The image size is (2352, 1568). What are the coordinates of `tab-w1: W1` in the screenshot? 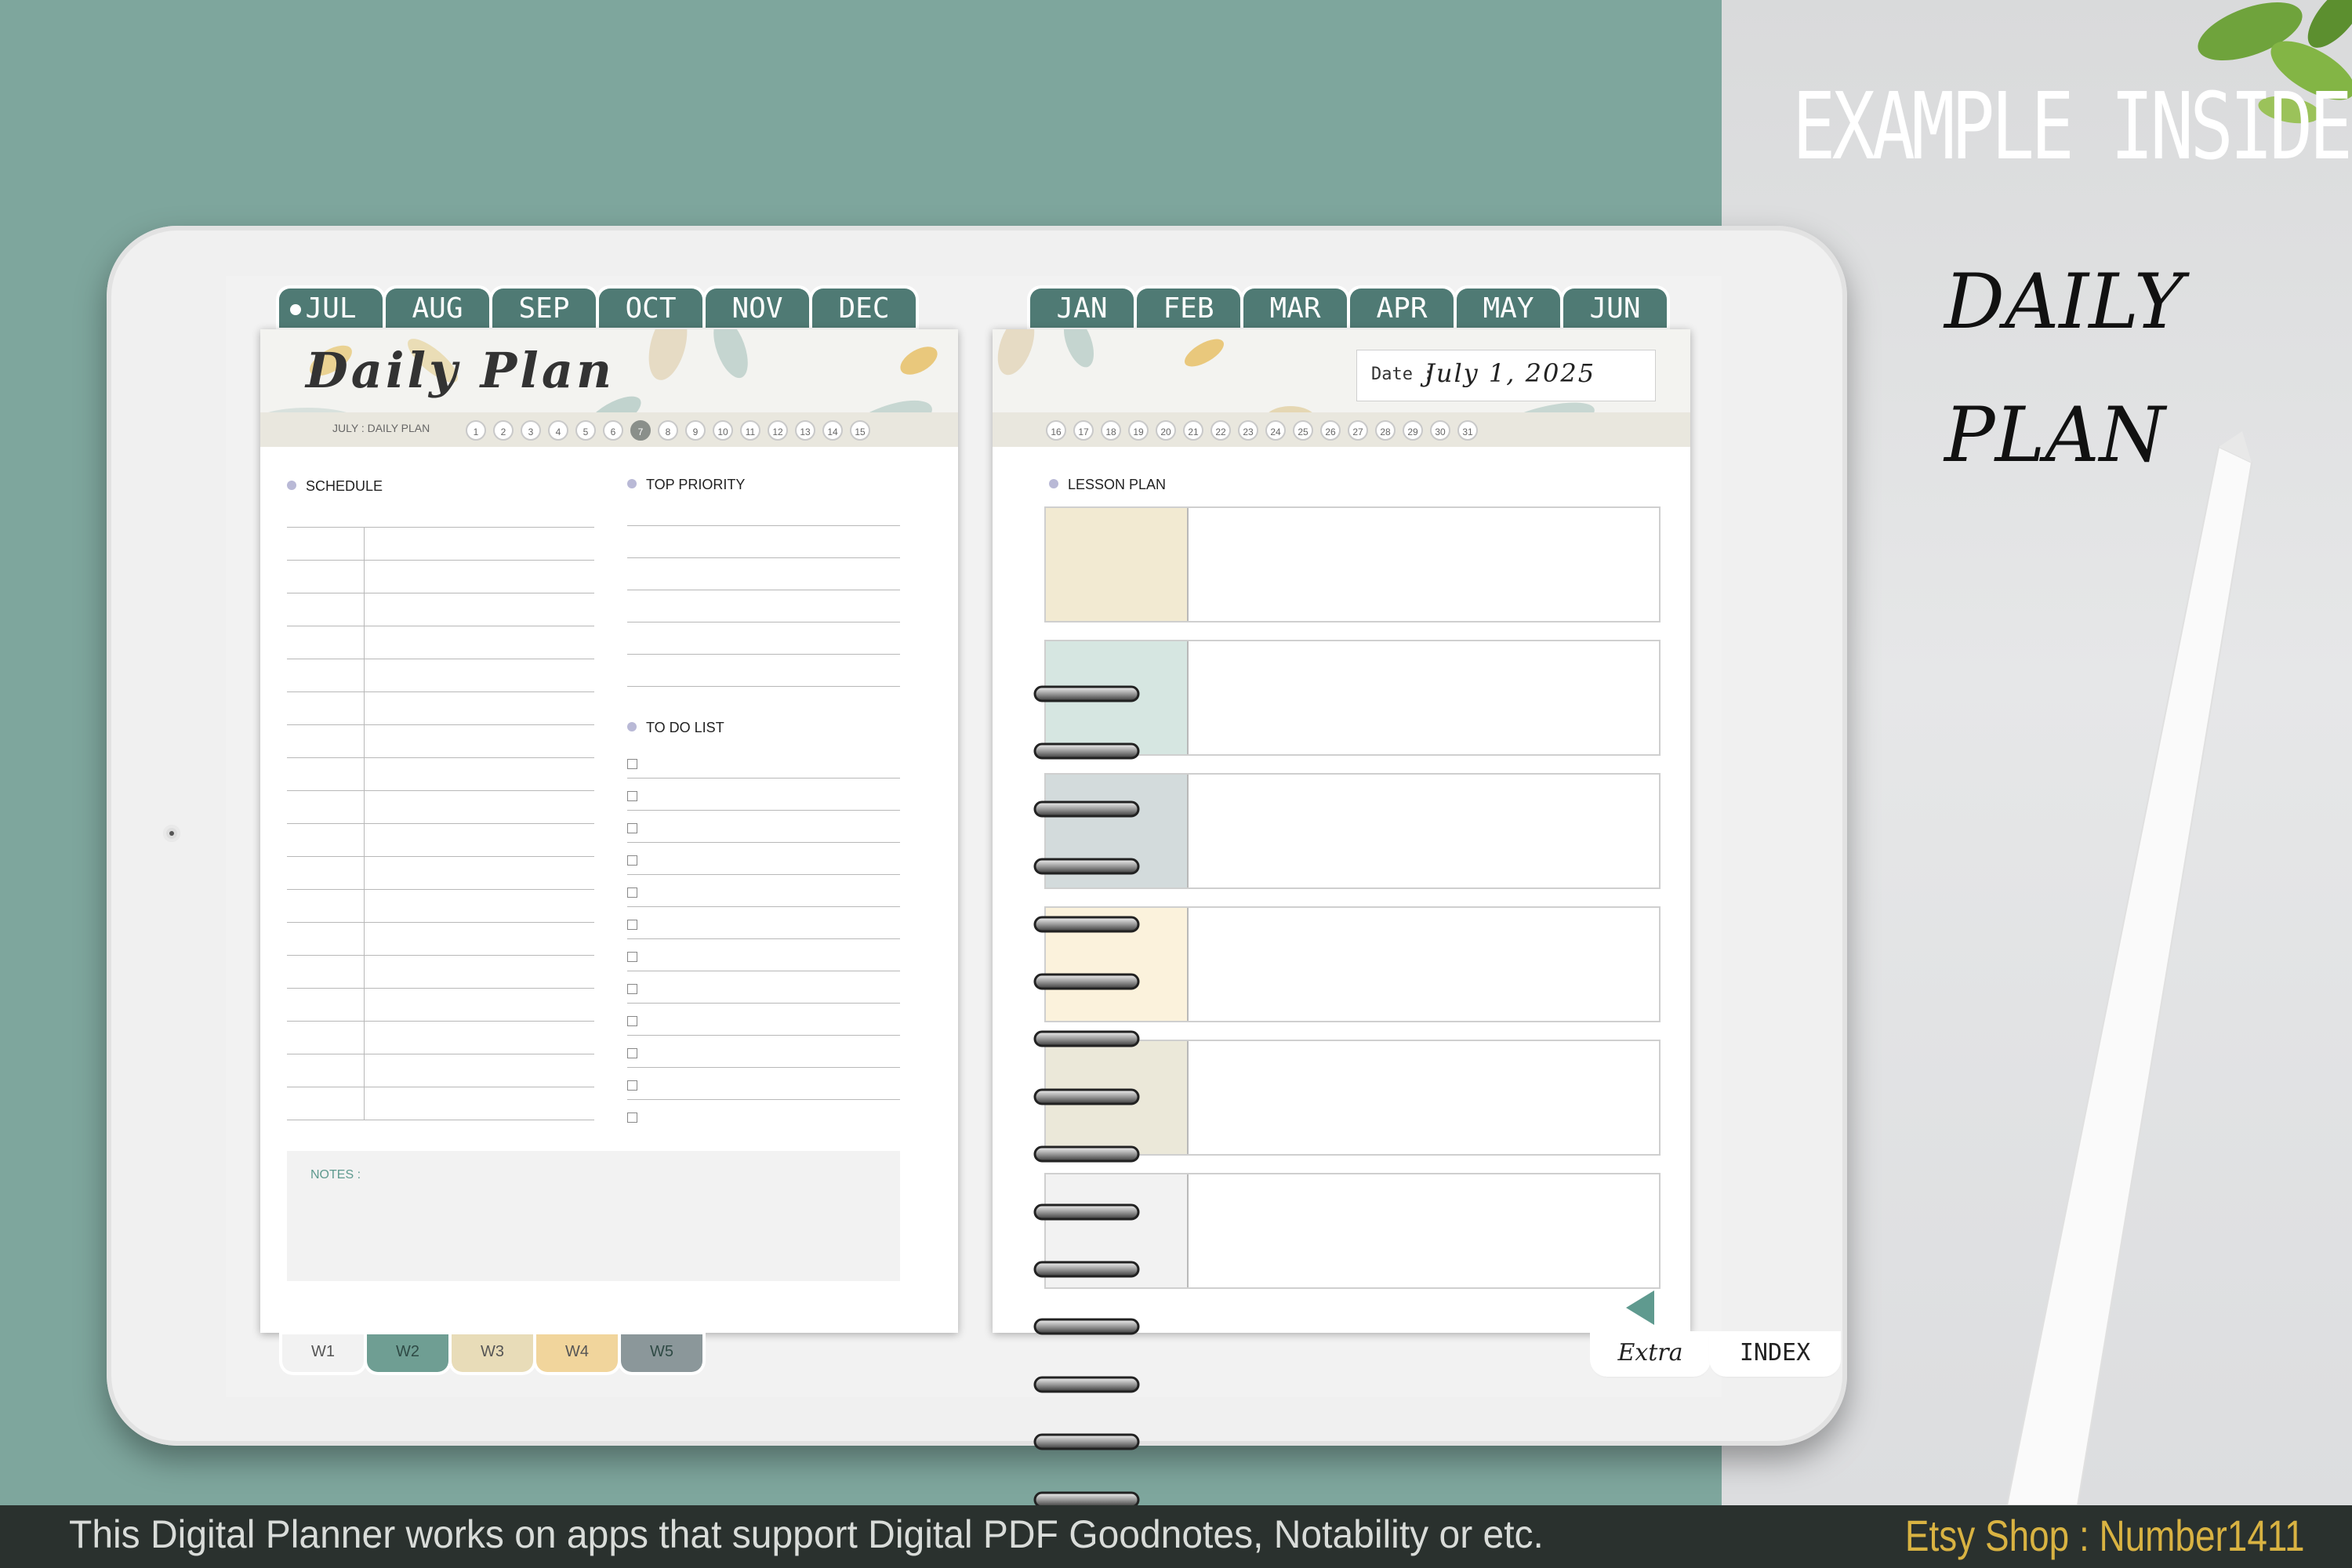 It's located at (323, 1353).